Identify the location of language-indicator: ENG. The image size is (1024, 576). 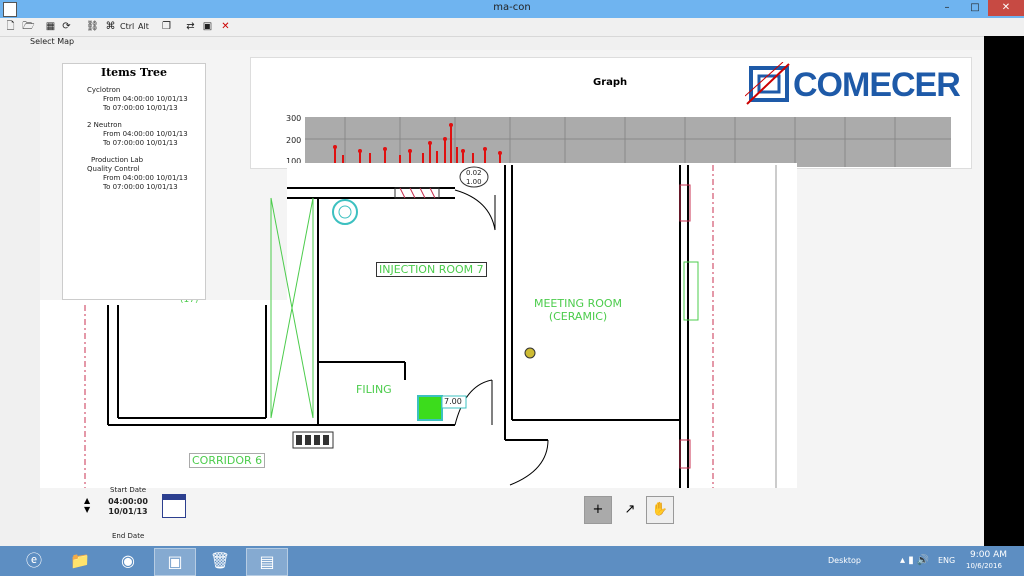
(946, 560).